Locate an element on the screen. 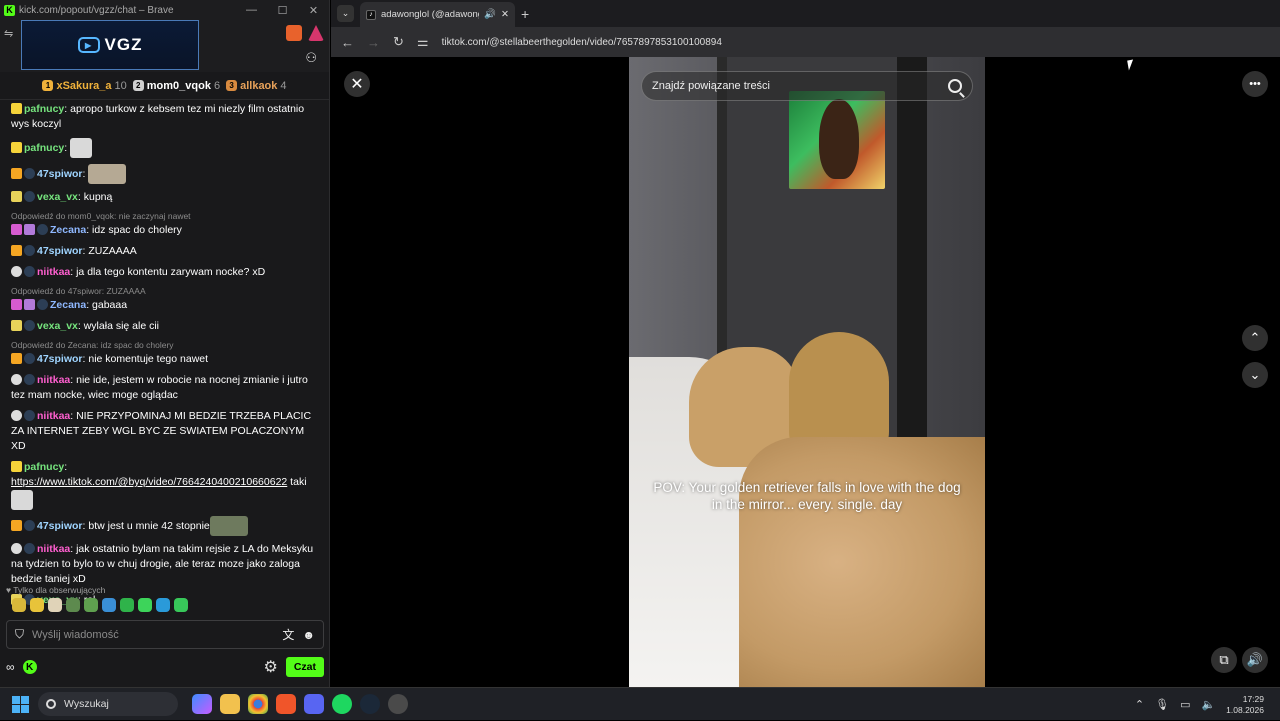 Image resolution: width=1280 pixels, height=721 pixels. minimize-icon: — is located at coordinates (251, 10).